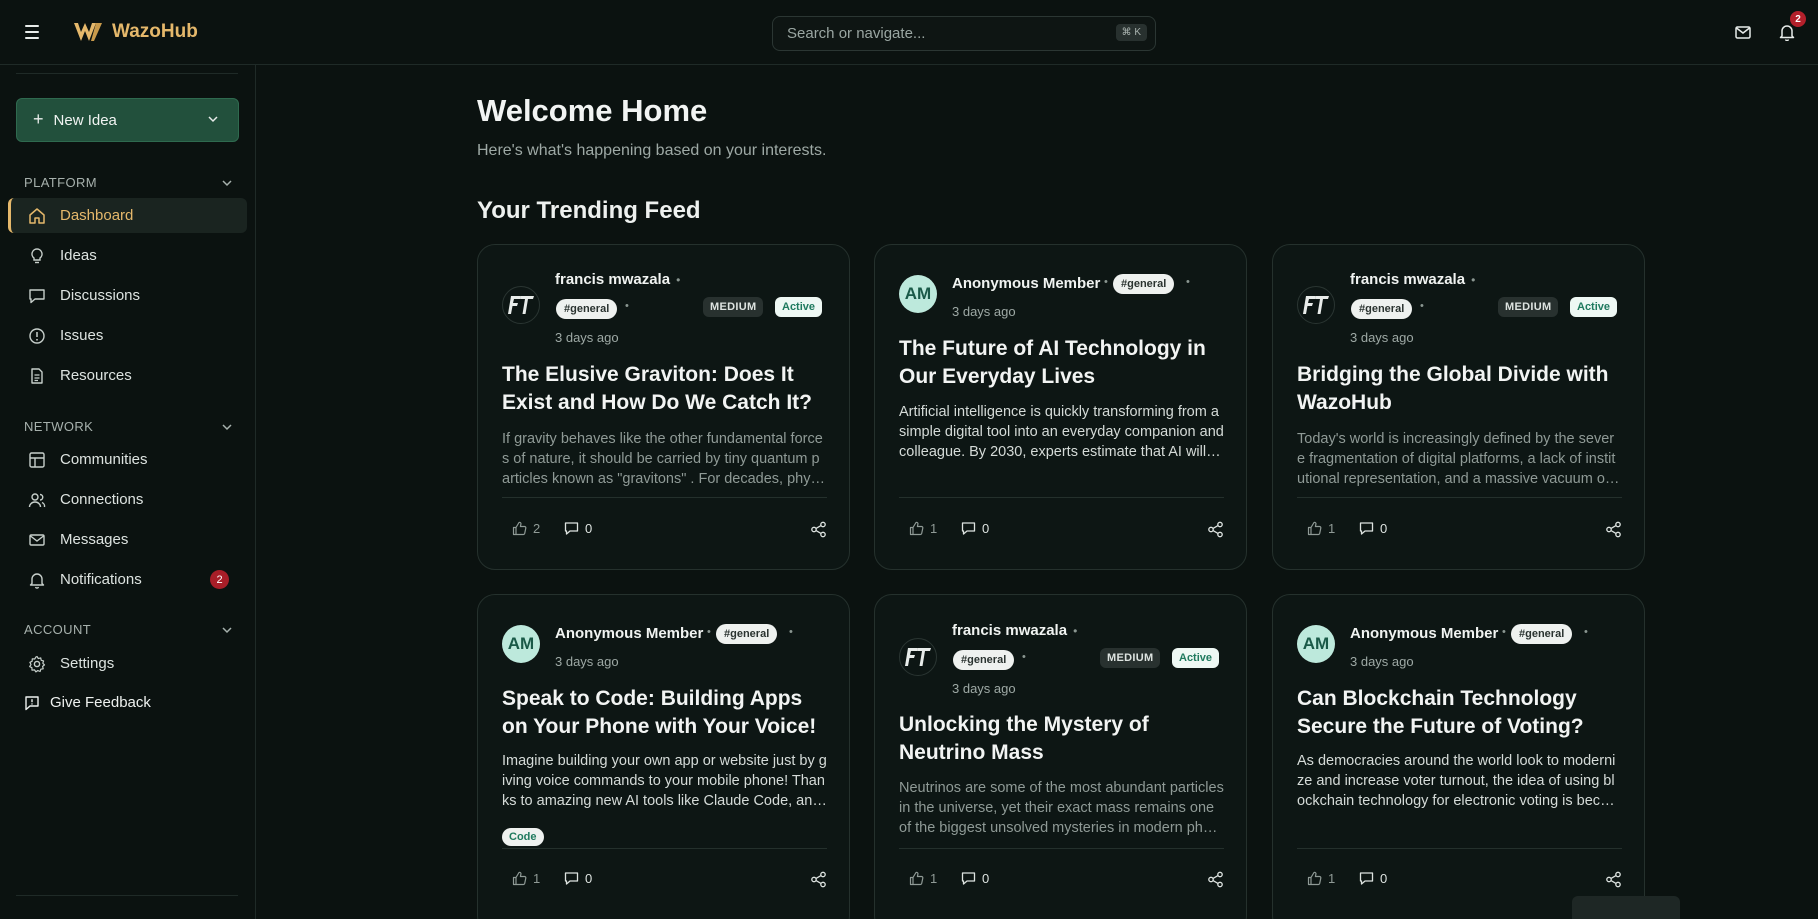 The image size is (1818, 919). What do you see at coordinates (1791, 26) in the screenshot?
I see `bell-icon: 2` at bounding box center [1791, 26].